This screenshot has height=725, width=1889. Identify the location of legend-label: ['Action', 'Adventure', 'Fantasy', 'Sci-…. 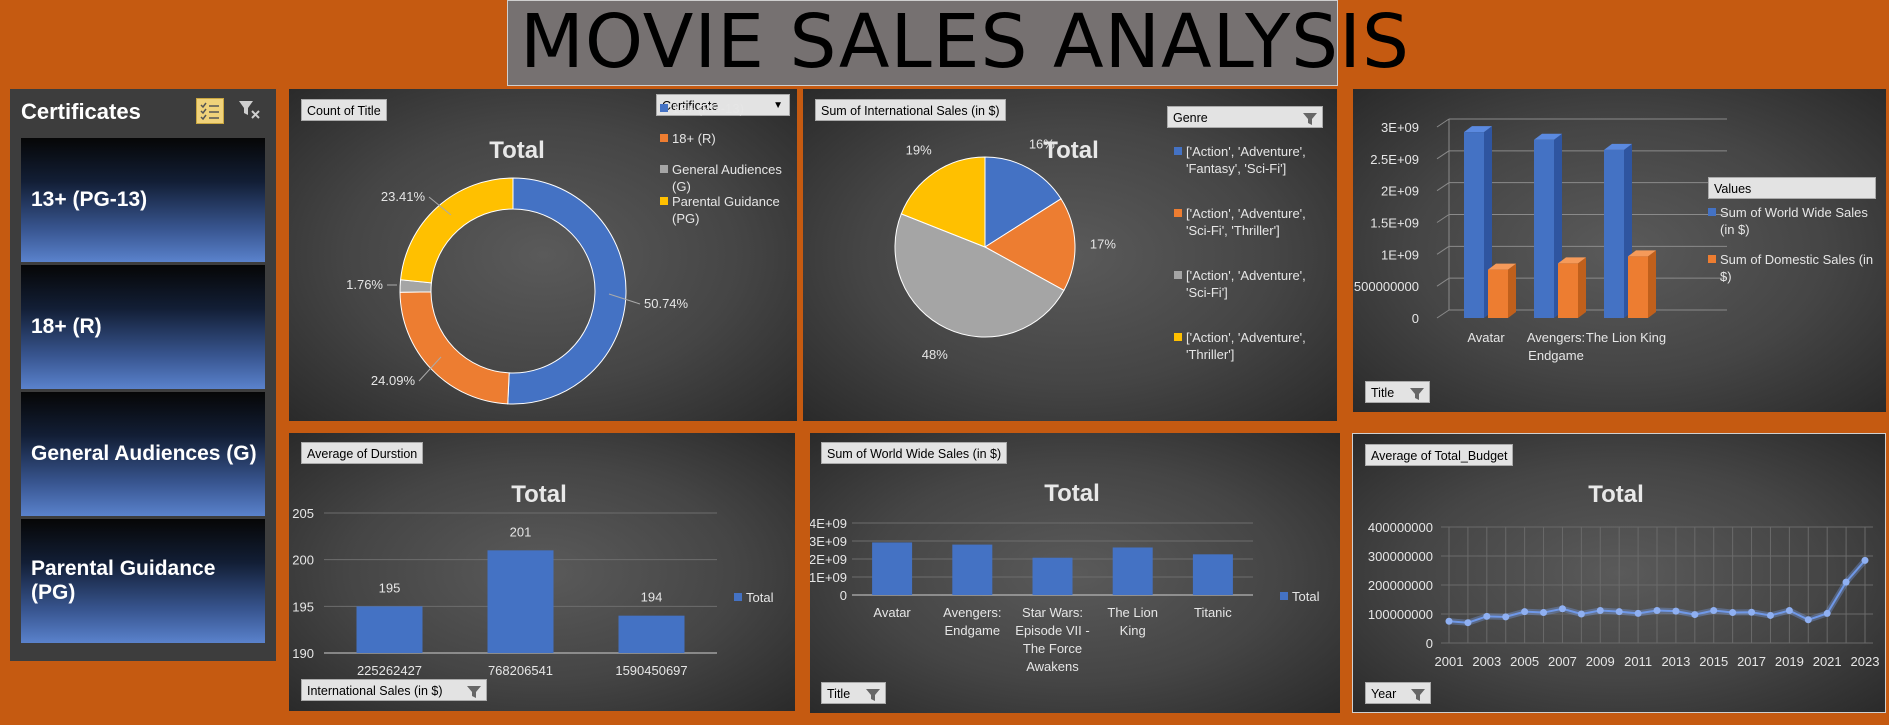
(1246, 160).